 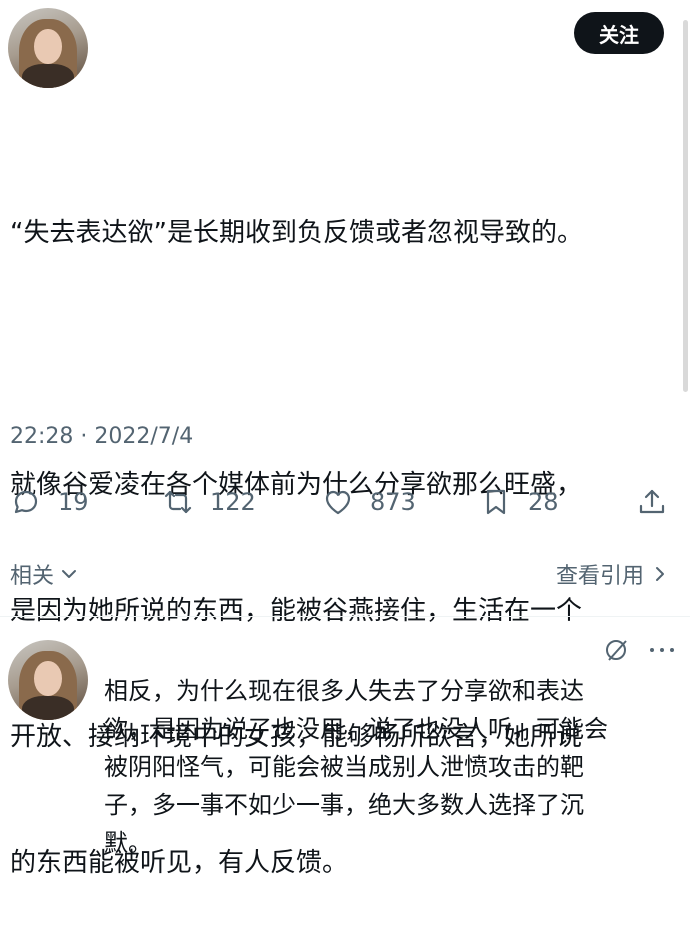 I want to click on retweet-icon, so click(x=178, y=502).